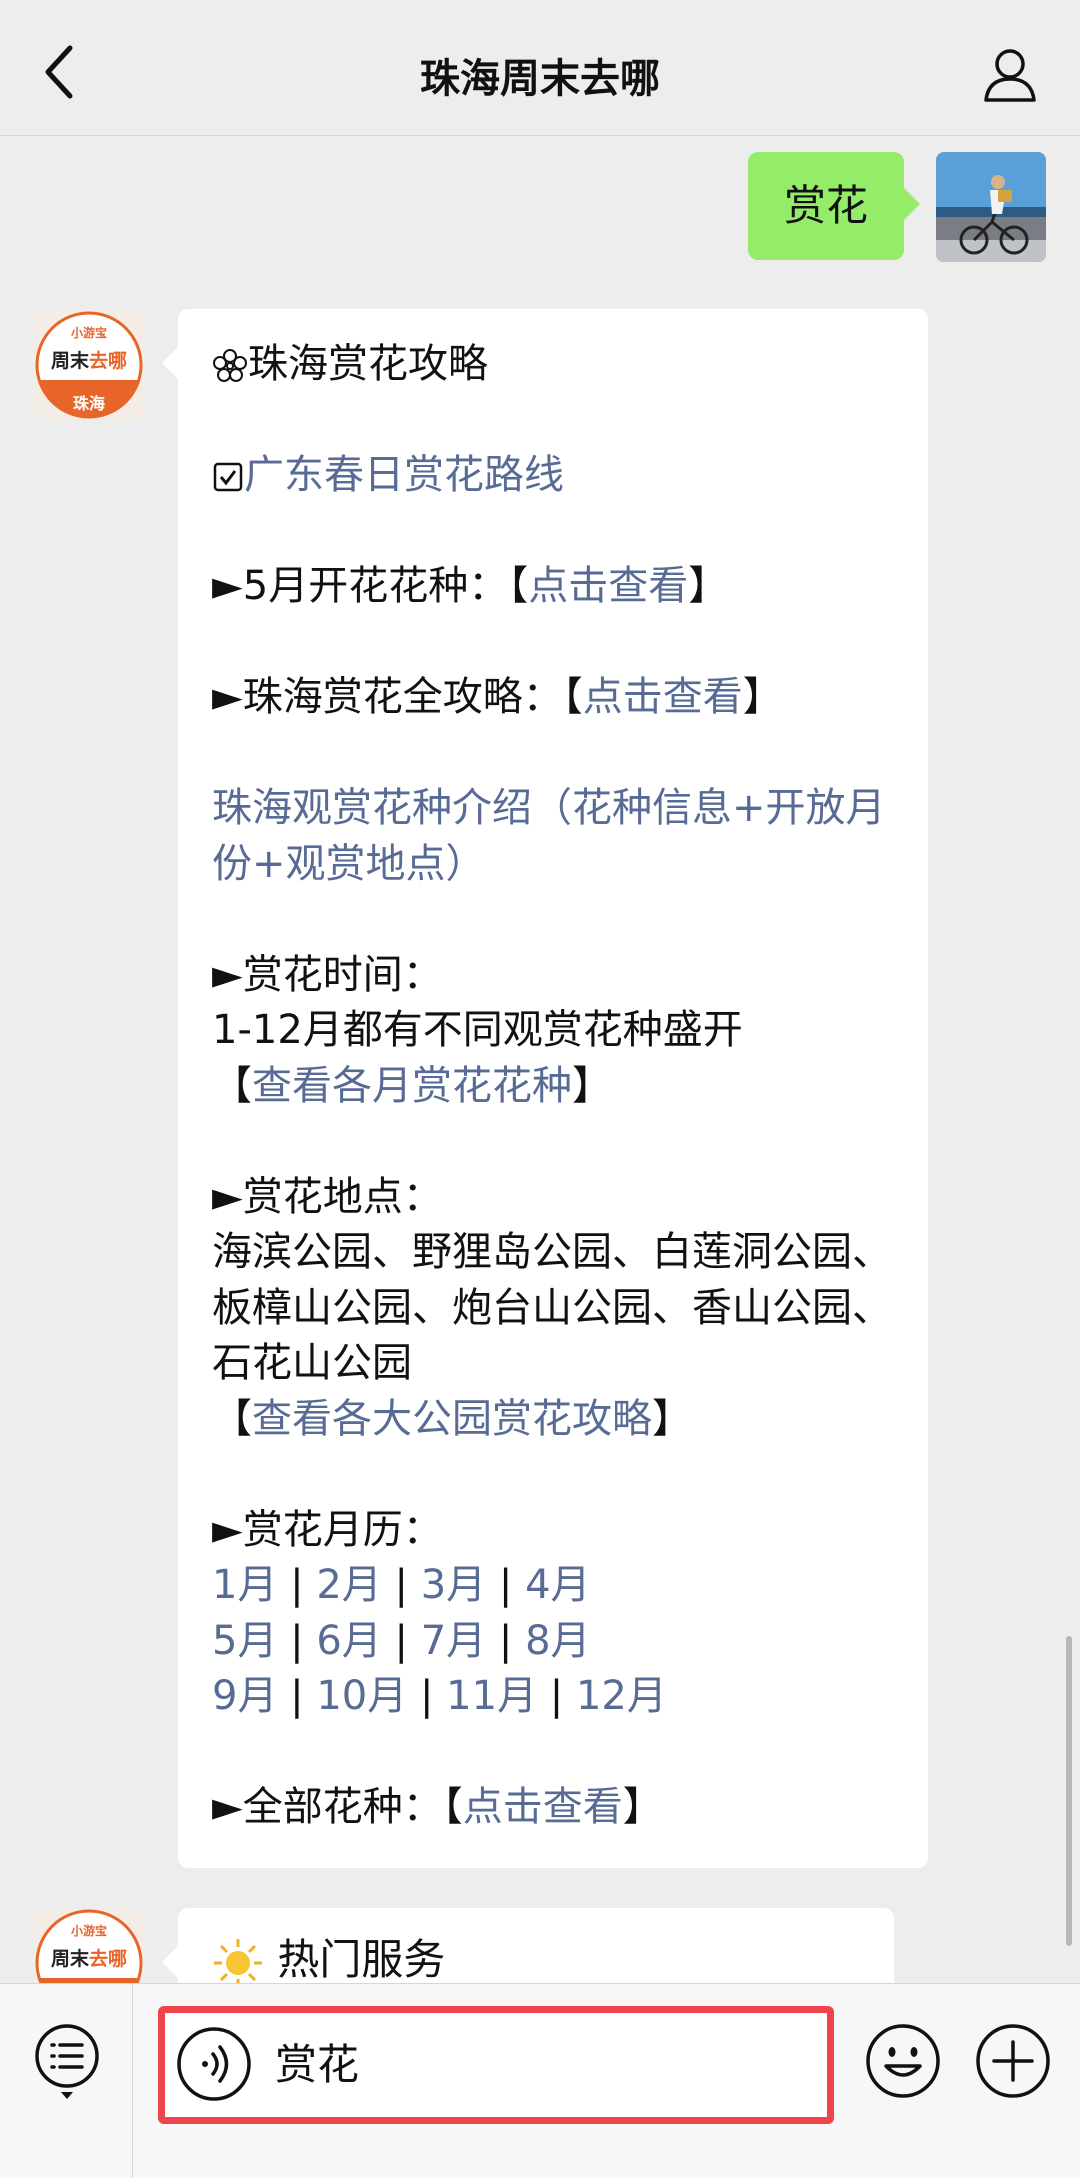 Image resolution: width=1080 pixels, height=2178 pixels. I want to click on guide-line: ►珠海赏花全攻略：【点击查看】, so click(497, 697).